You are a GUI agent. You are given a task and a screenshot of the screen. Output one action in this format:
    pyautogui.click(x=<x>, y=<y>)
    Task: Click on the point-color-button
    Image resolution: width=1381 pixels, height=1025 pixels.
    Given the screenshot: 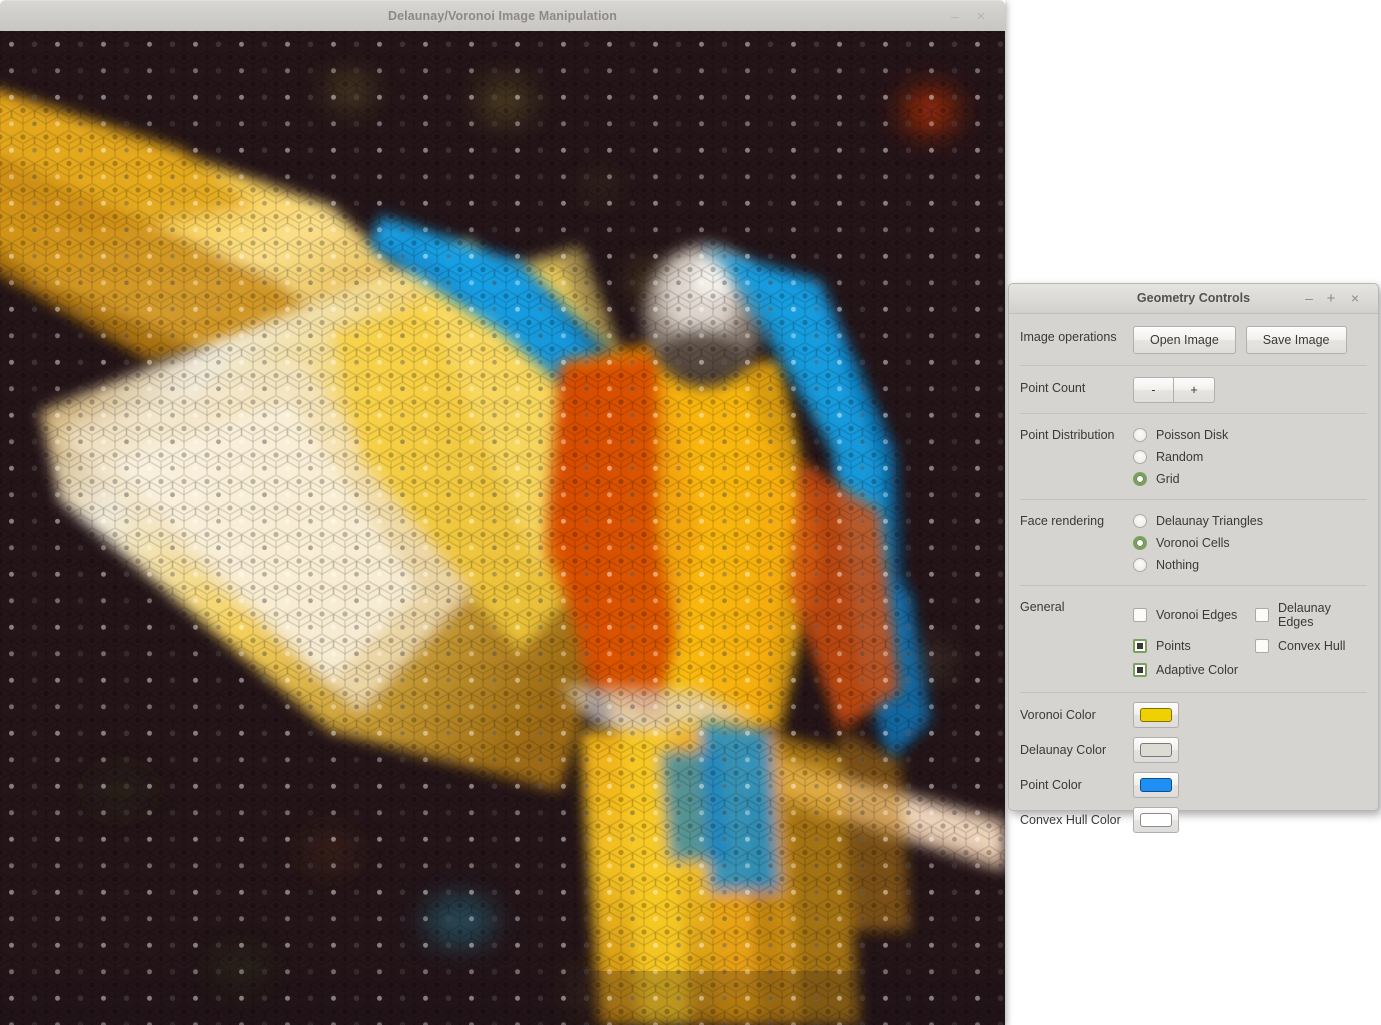 What is the action you would take?
    pyautogui.click(x=1156, y=785)
    